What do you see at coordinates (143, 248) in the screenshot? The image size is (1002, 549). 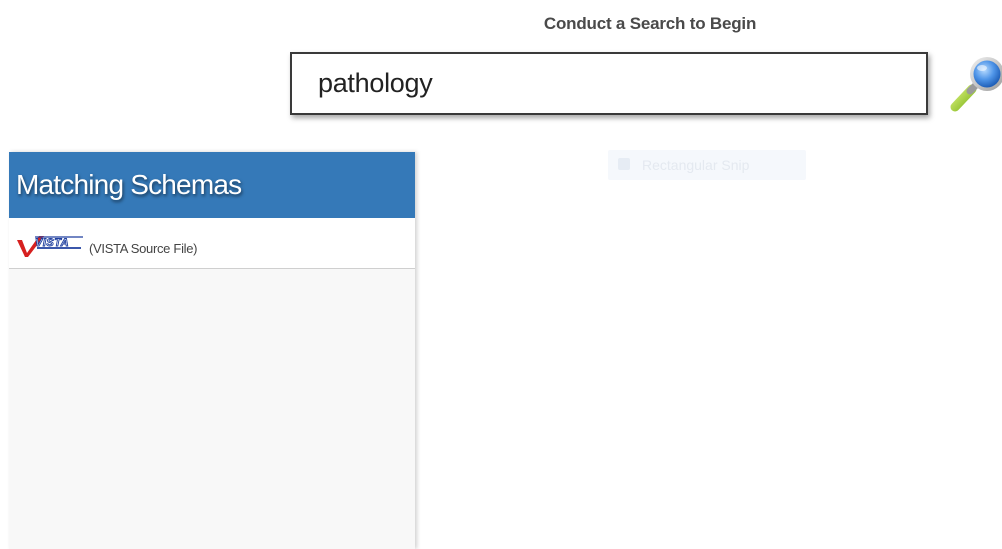 I see `result-label: (VISTA Source File)` at bounding box center [143, 248].